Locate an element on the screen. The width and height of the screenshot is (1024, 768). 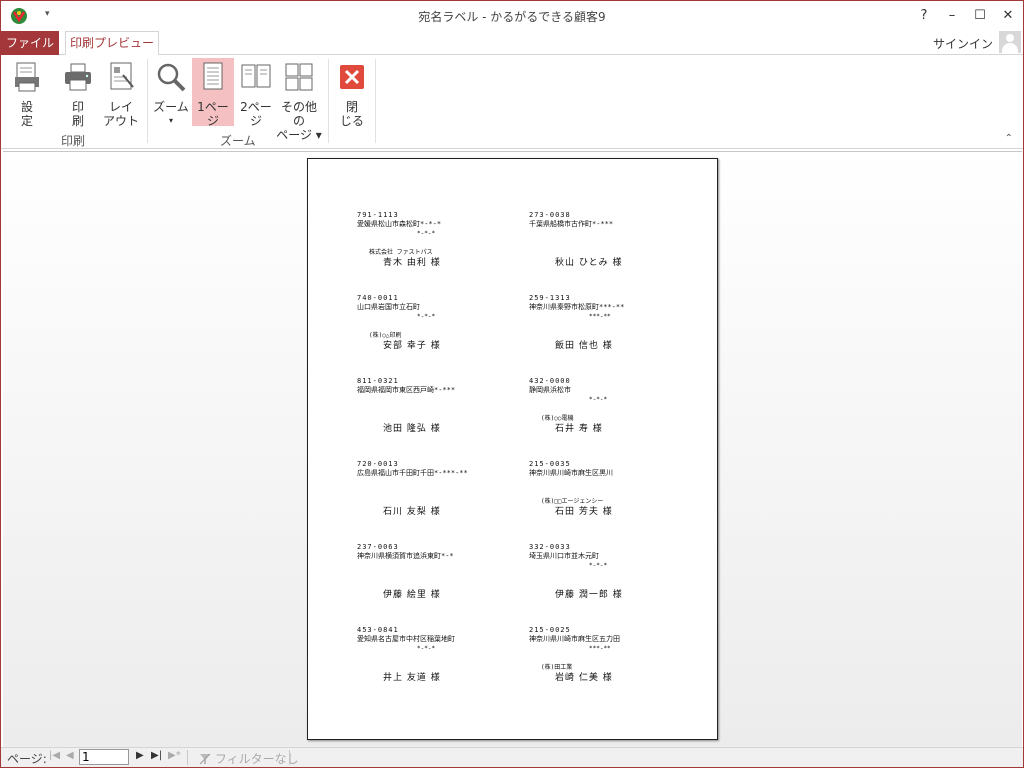
label-address: 愛知県名古屋市中村区稲葉地町 is located at coordinates (406, 639).